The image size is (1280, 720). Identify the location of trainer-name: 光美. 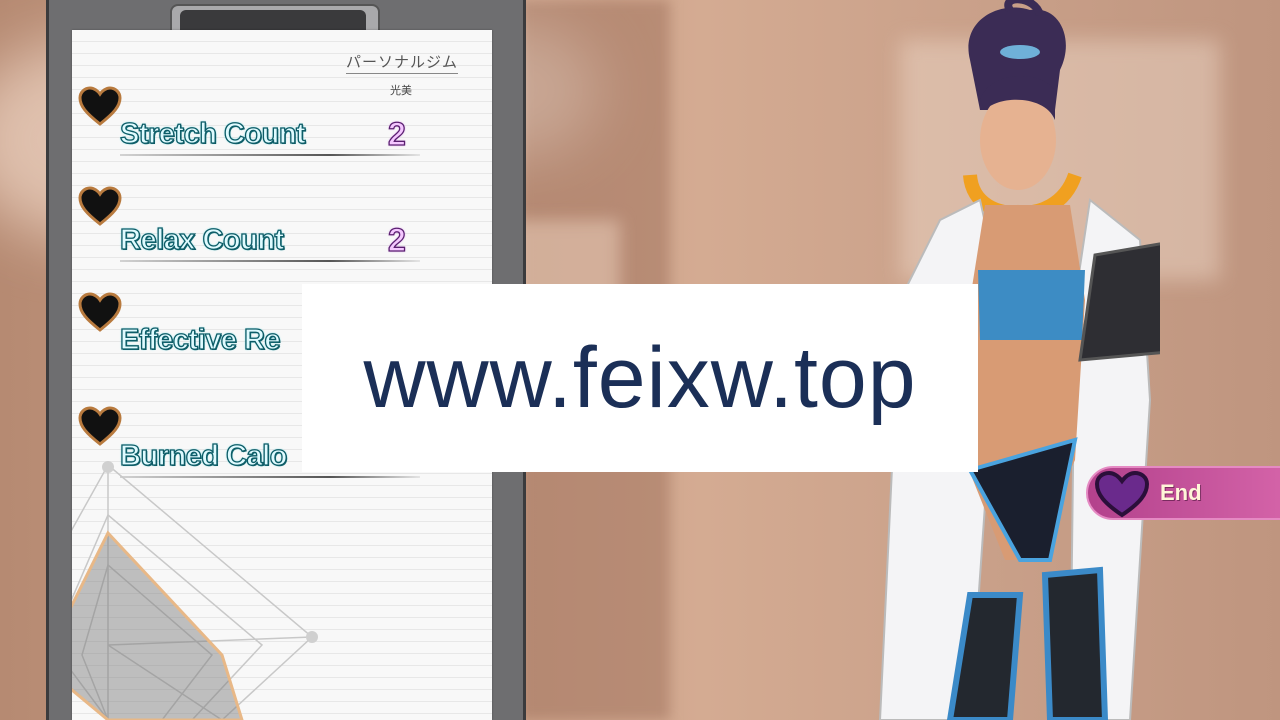
(401, 90).